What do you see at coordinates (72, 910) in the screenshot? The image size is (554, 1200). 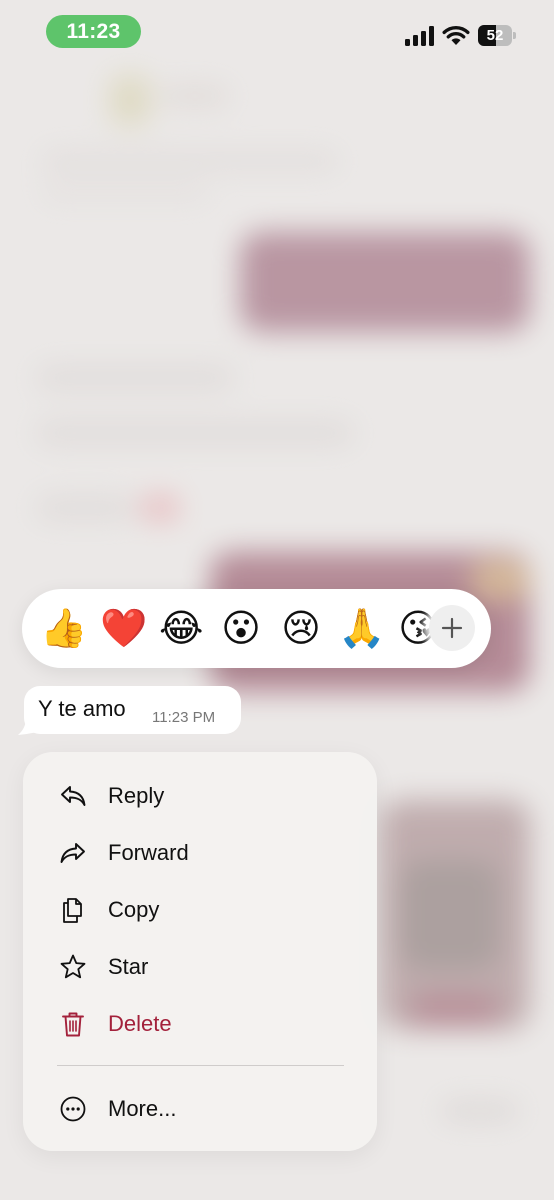 I see `copy-icon` at bounding box center [72, 910].